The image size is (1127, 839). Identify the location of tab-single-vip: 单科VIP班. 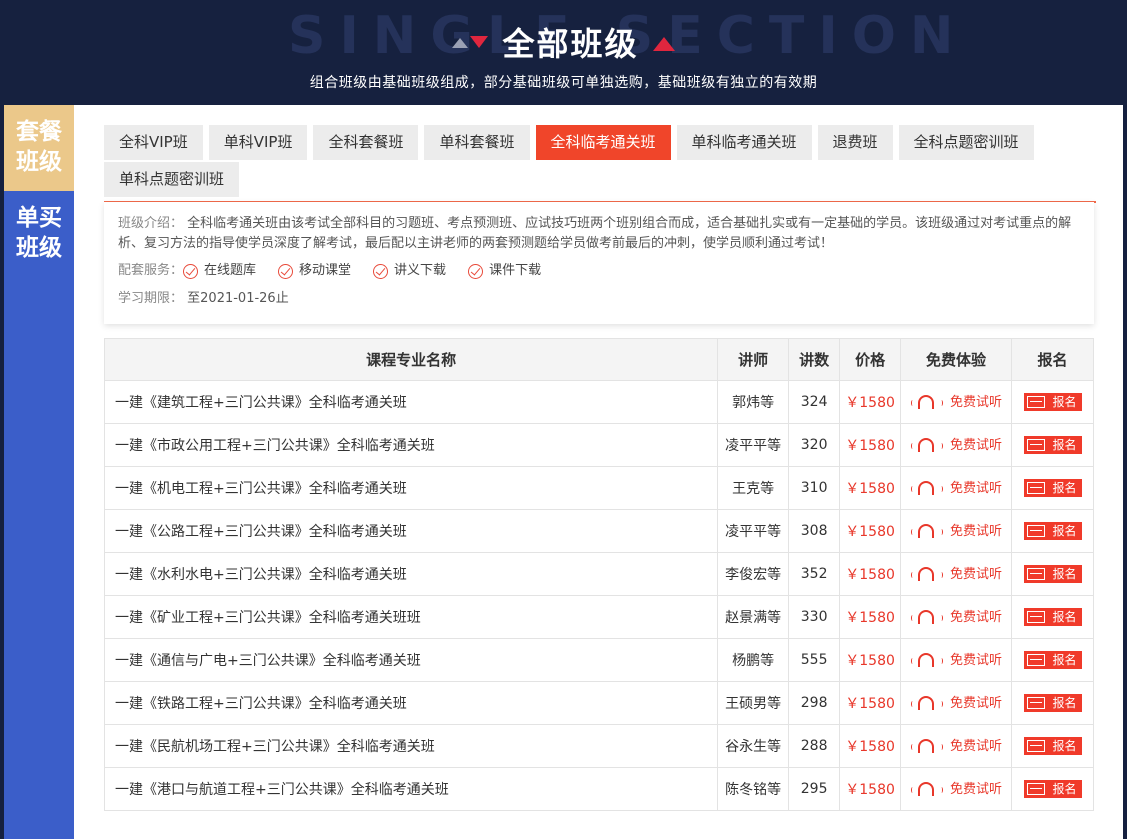
(258, 142).